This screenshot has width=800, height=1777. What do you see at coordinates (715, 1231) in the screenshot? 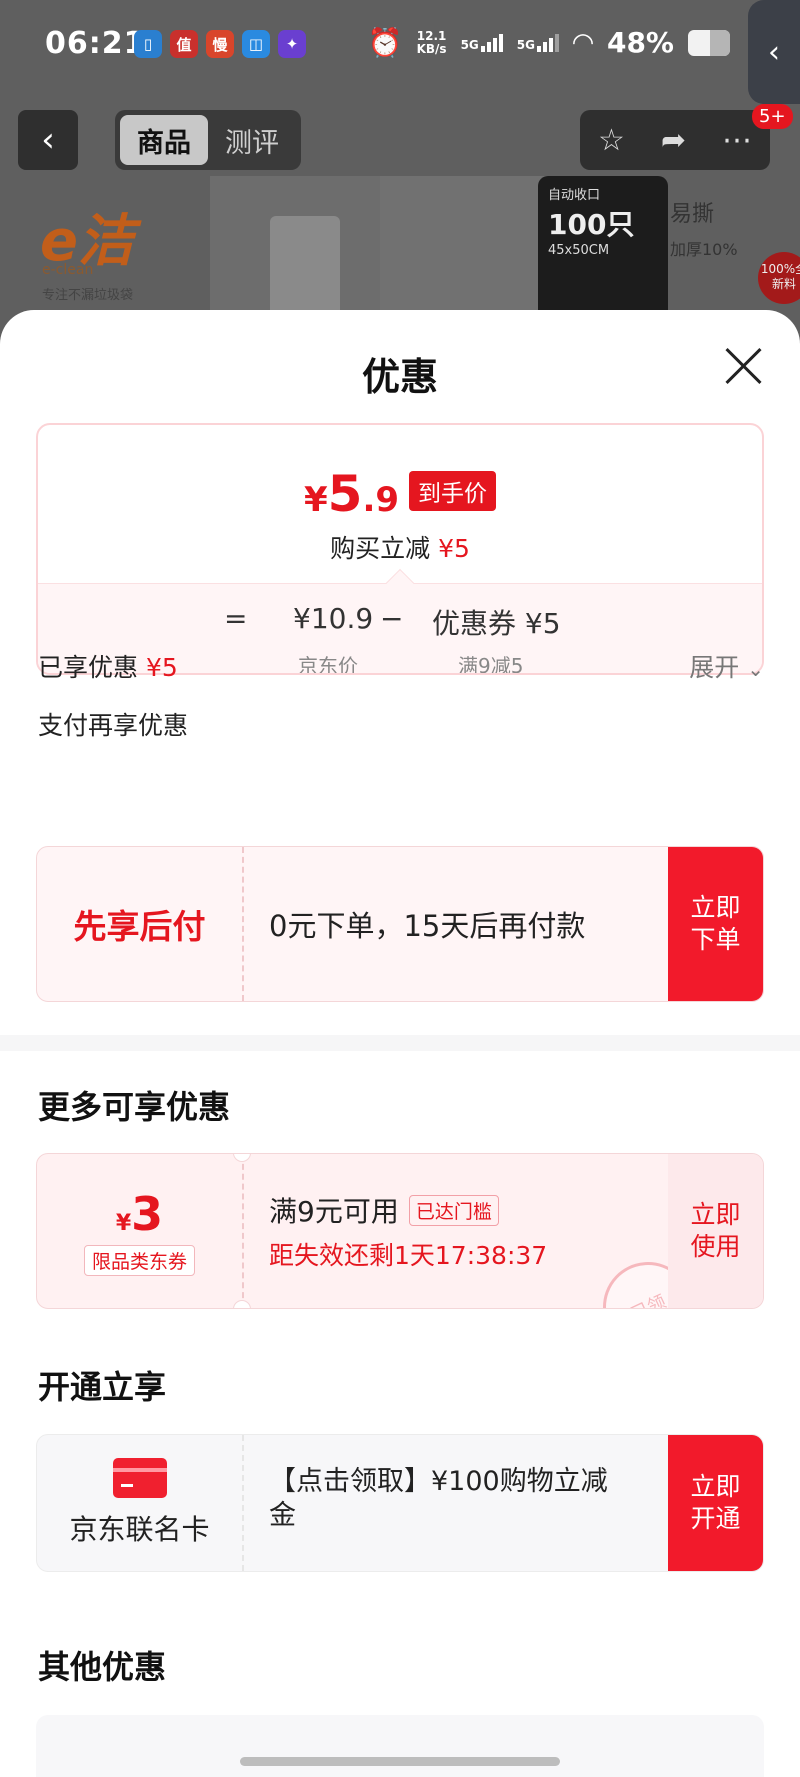
I see `use-now-button: 立即 使用` at bounding box center [715, 1231].